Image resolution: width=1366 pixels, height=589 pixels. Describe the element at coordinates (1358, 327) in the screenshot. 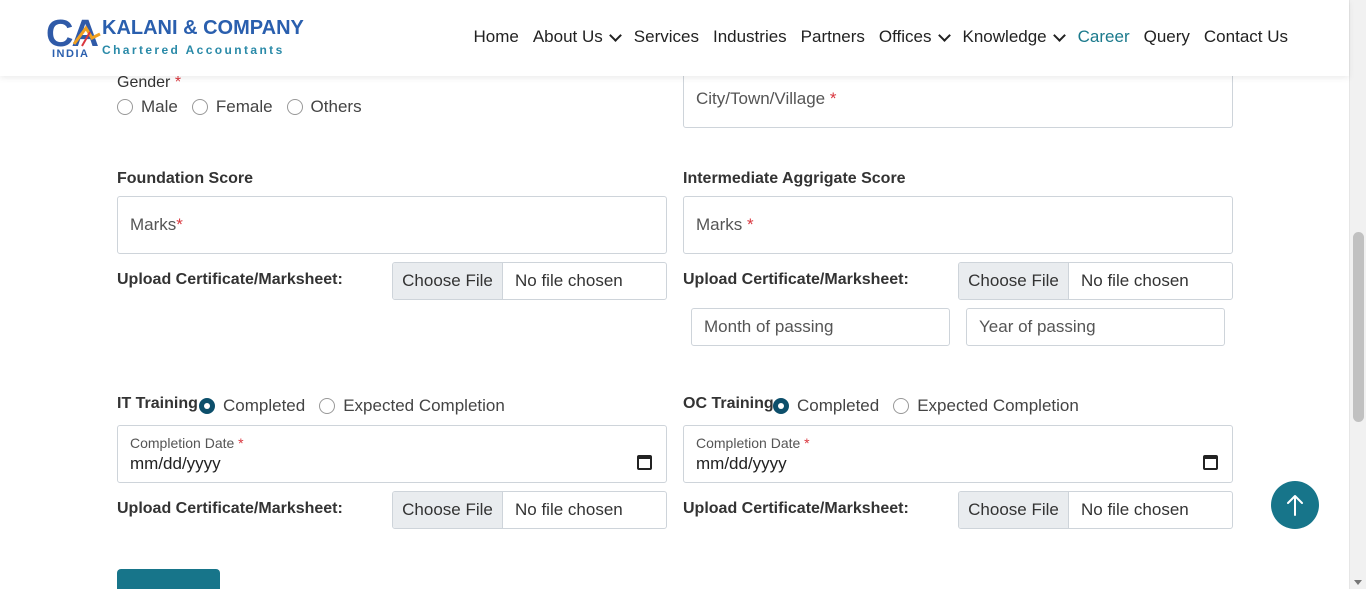

I see `scrollbar-thumb` at that location.